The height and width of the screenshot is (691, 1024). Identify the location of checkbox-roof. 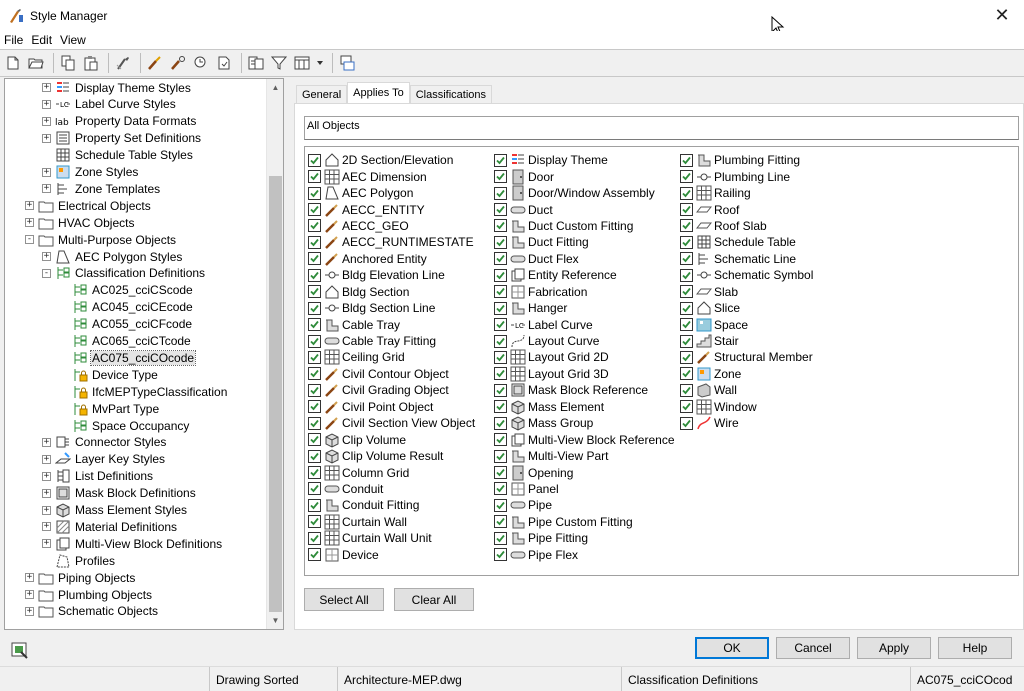
(686, 210).